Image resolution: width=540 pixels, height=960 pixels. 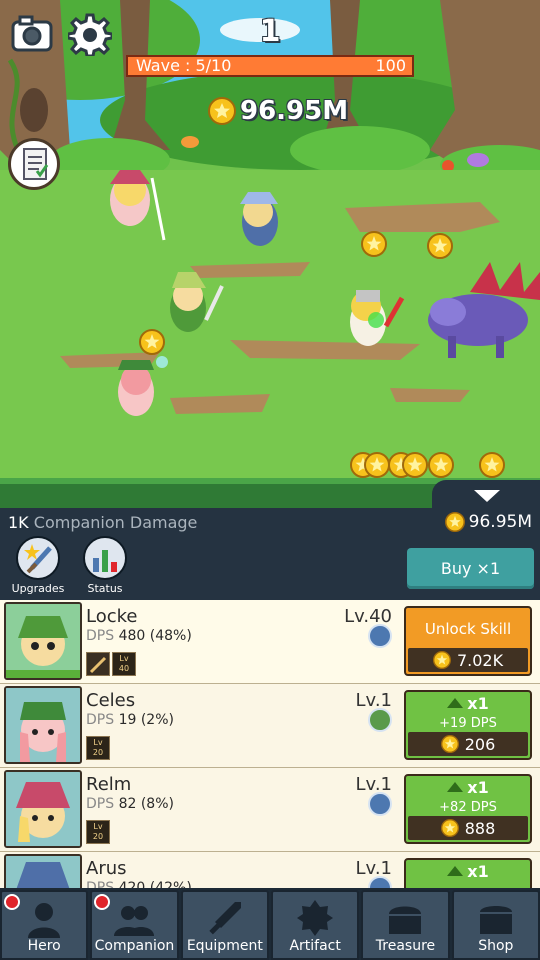 I want to click on hero-name: Arus, so click(x=106, y=868).